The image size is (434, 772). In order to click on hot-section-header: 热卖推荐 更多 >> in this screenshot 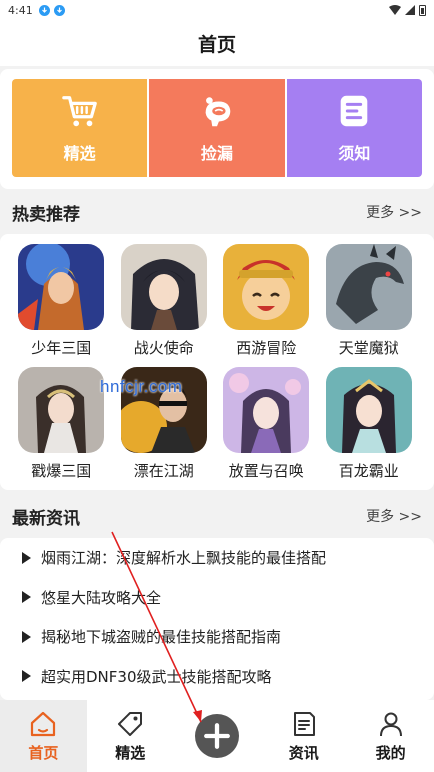, I will do `click(217, 212)`.